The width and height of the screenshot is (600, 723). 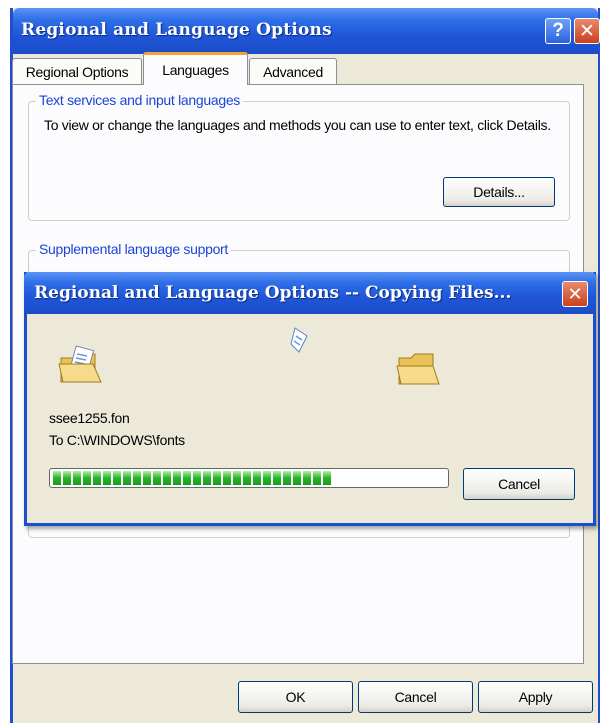 What do you see at coordinates (587, 31) in the screenshot?
I see `close-button: ✕` at bounding box center [587, 31].